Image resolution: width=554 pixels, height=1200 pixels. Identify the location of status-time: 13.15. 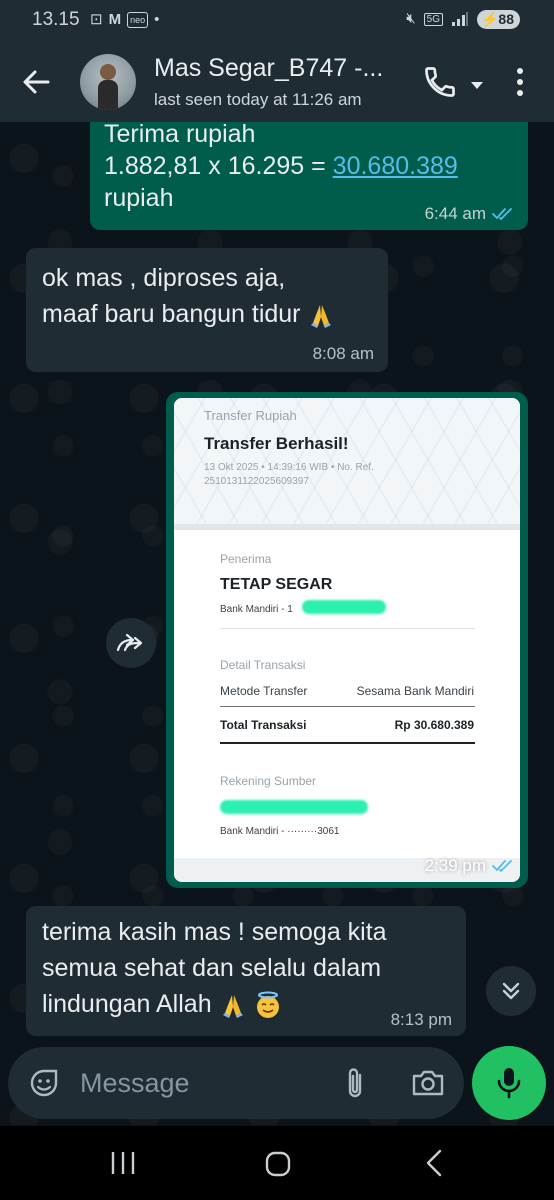
(56, 19).